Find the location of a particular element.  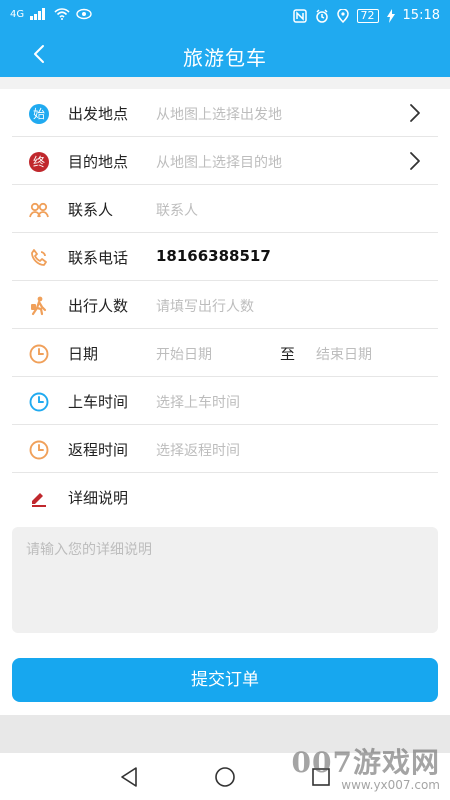

row-return-time: 返程时间 选择返程时间 is located at coordinates (225, 449).